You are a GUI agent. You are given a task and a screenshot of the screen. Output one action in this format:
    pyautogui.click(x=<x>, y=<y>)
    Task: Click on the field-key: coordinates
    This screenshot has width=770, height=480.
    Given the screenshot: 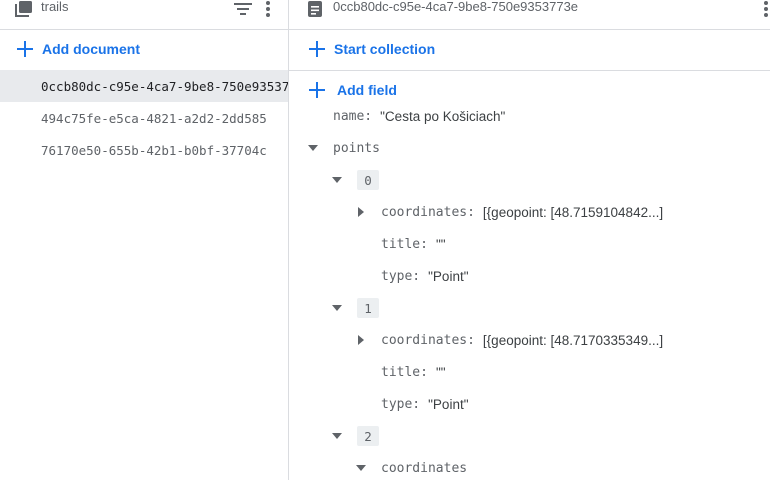 What is the action you would take?
    pyautogui.click(x=424, y=468)
    